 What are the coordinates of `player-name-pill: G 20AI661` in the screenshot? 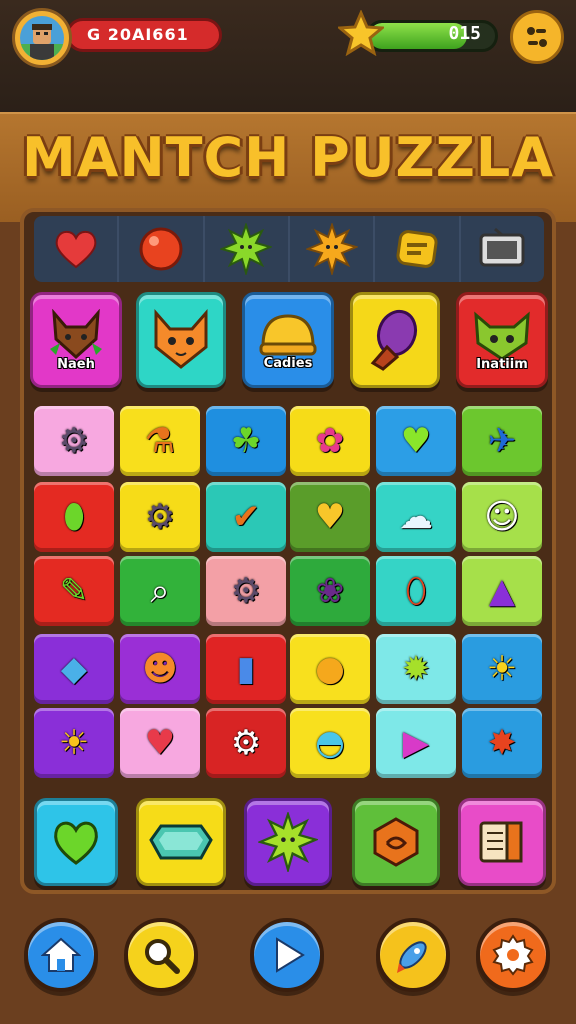 It's located at (144, 35).